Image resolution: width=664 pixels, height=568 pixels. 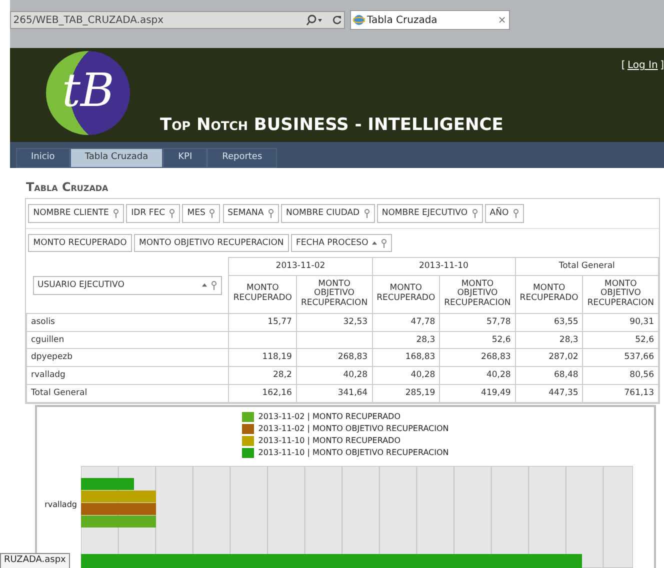 I want to click on field-label: NOMBRE CIUDAD, so click(x=323, y=213).